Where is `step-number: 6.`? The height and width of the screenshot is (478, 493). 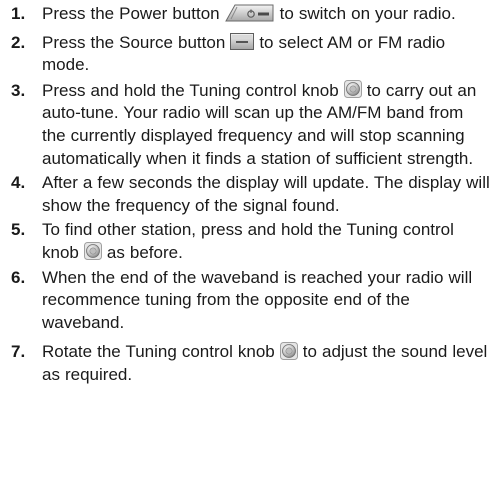
step-number: 6. is located at coordinates (18, 277).